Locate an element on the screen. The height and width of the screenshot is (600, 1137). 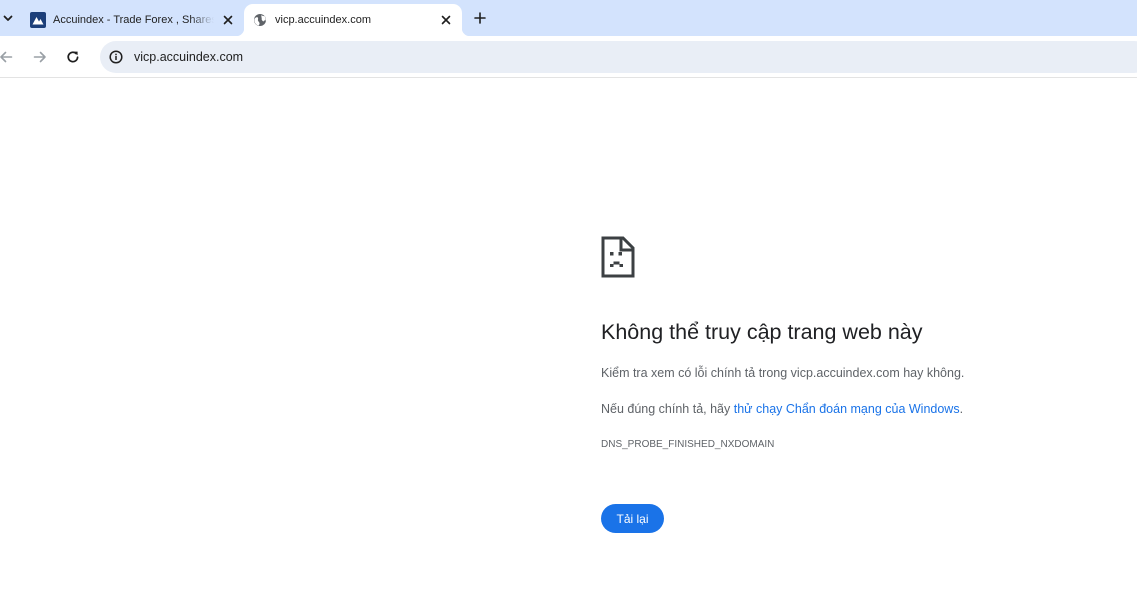
diagnostics-prefix: Nếu đúng chính tả, hãy is located at coordinates (667, 409).